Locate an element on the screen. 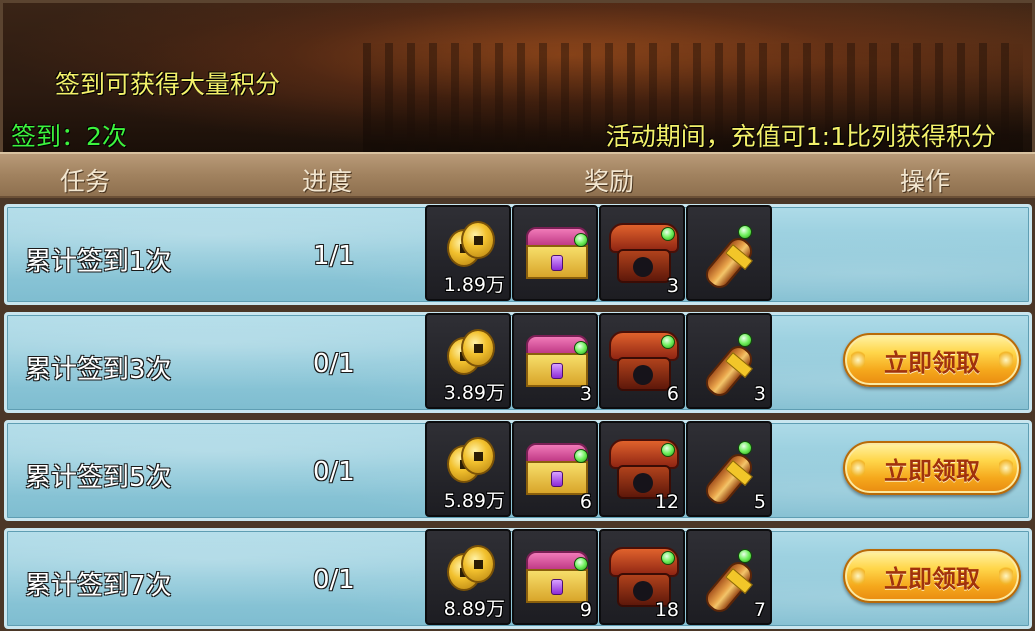 Image resolution: width=1035 pixels, height=631 pixels. reward-slot-scroll: 3 is located at coordinates (729, 361).